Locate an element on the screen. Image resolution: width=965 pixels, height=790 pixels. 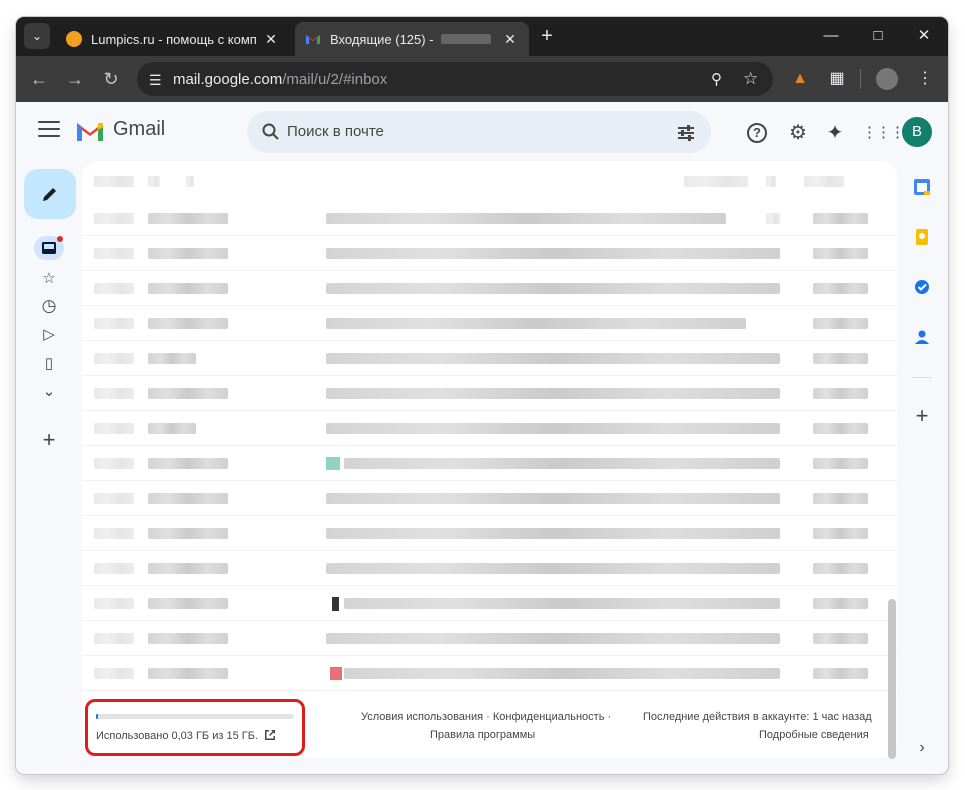
new-tab-button: + is located at coordinates (547, 36).